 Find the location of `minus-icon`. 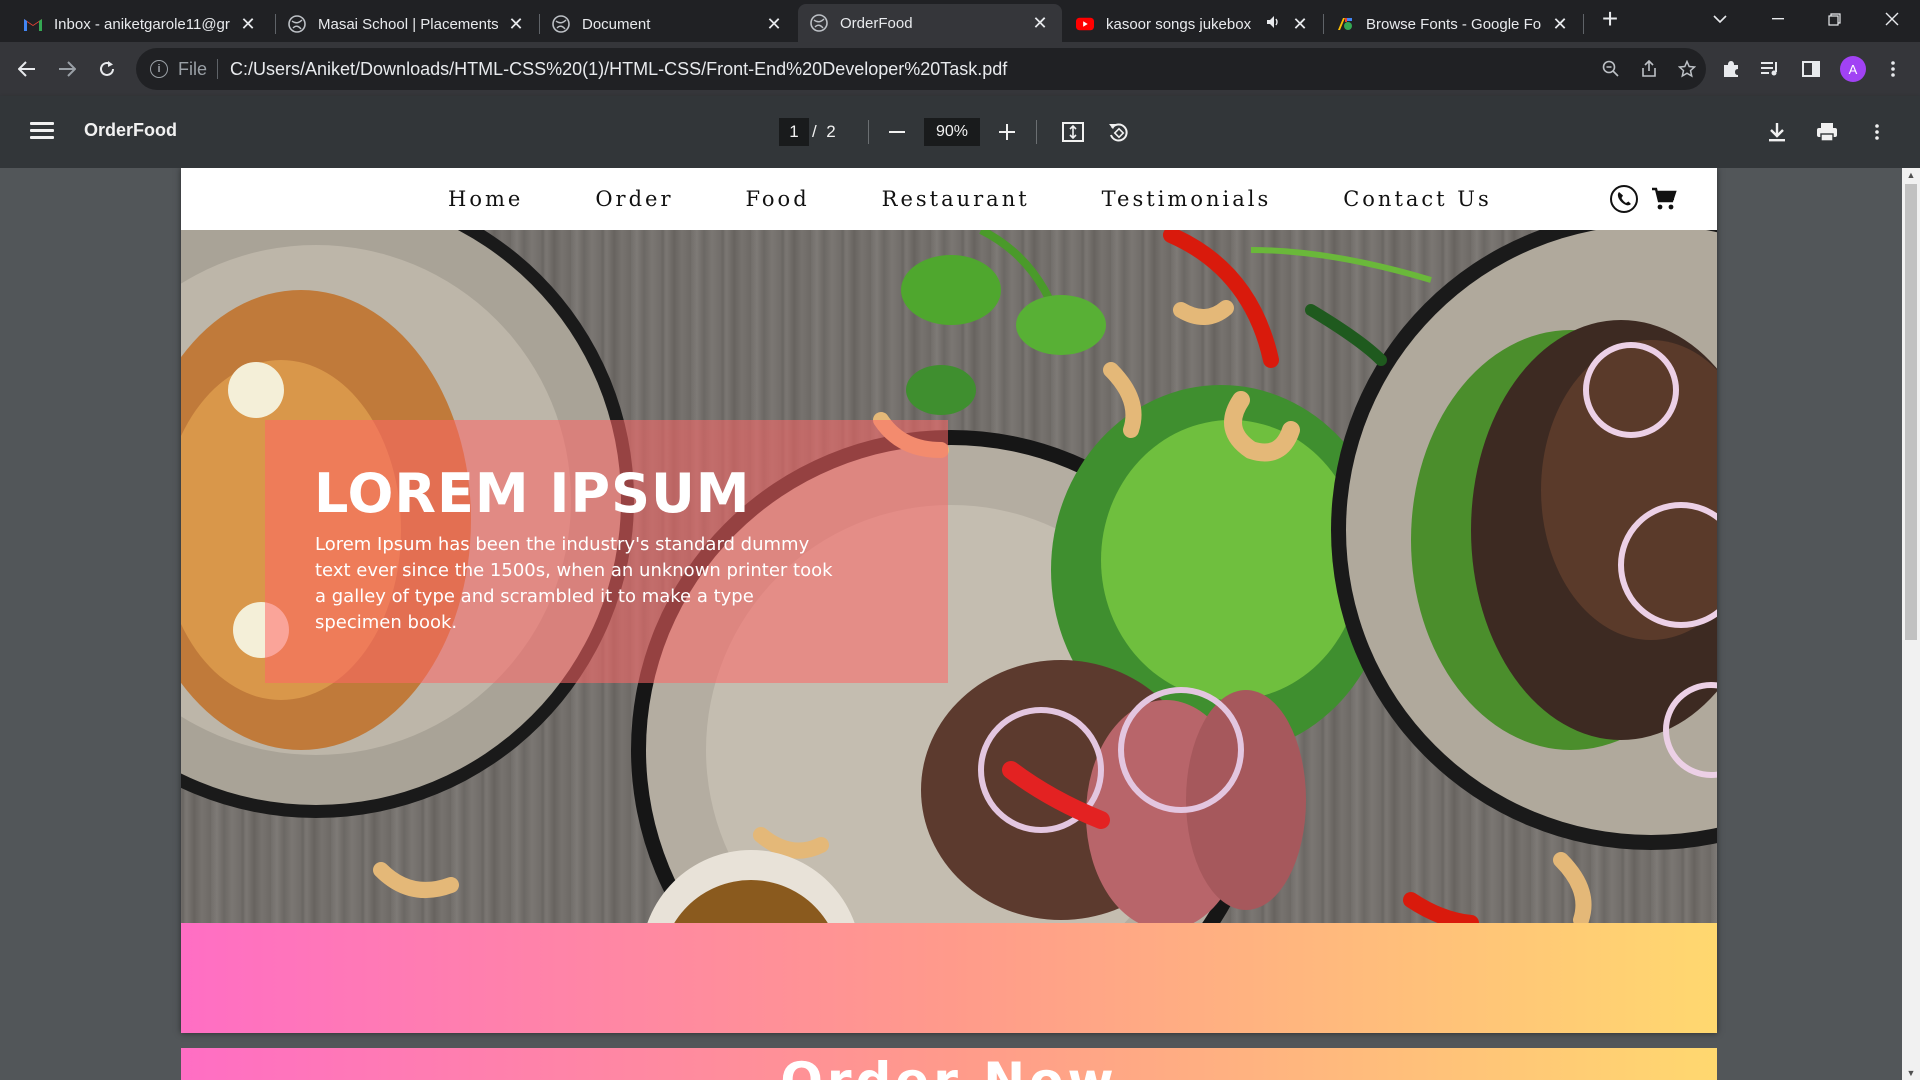

minus-icon is located at coordinates (897, 132).